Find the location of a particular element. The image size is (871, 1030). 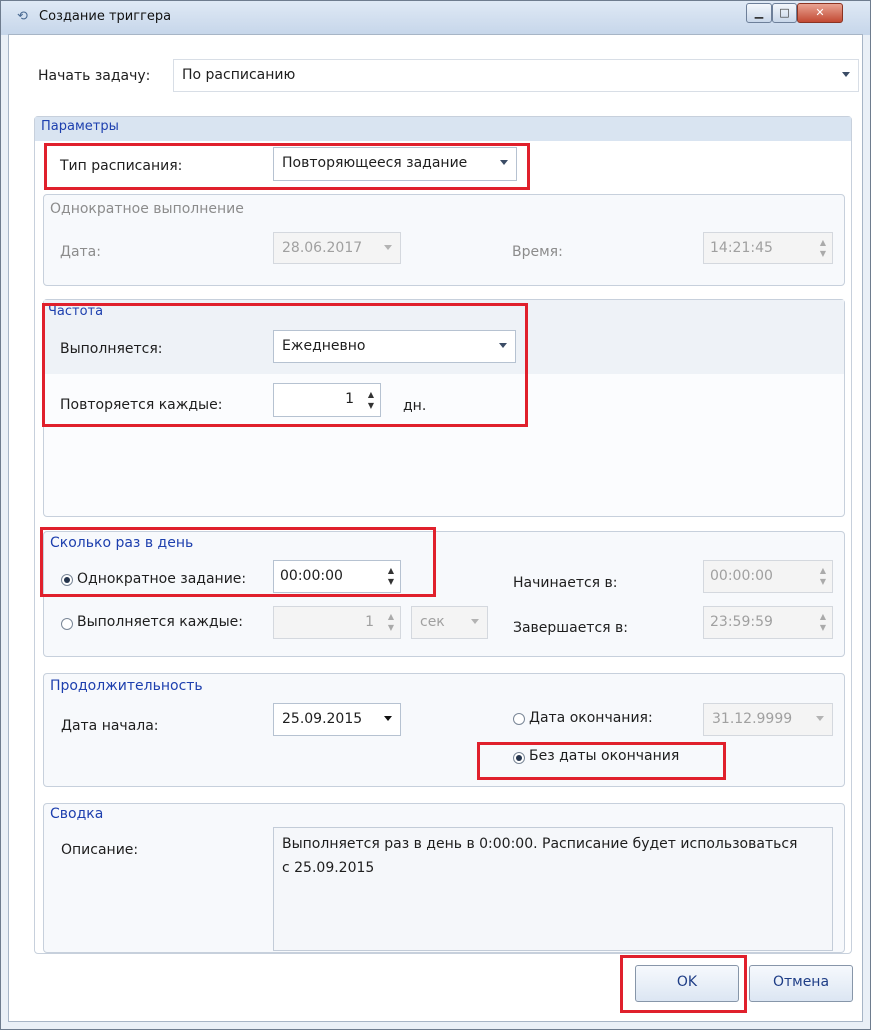

start-time-label: Начинается в: is located at coordinates (565, 583).